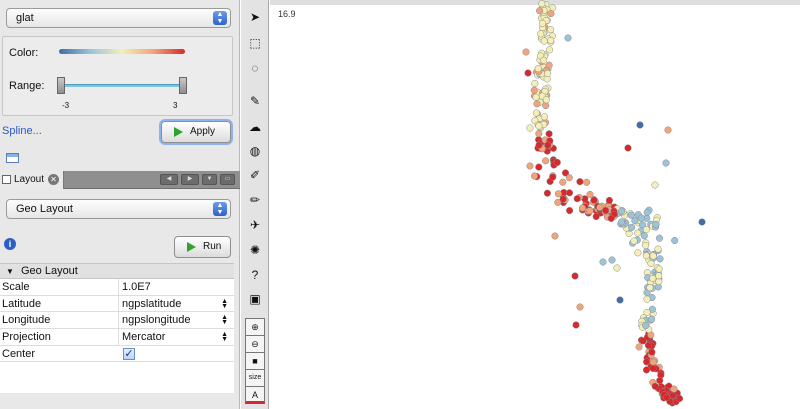 This screenshot has height=409, width=800. What do you see at coordinates (190, 179) in the screenshot?
I see `tab-next-icon: ▶` at bounding box center [190, 179].